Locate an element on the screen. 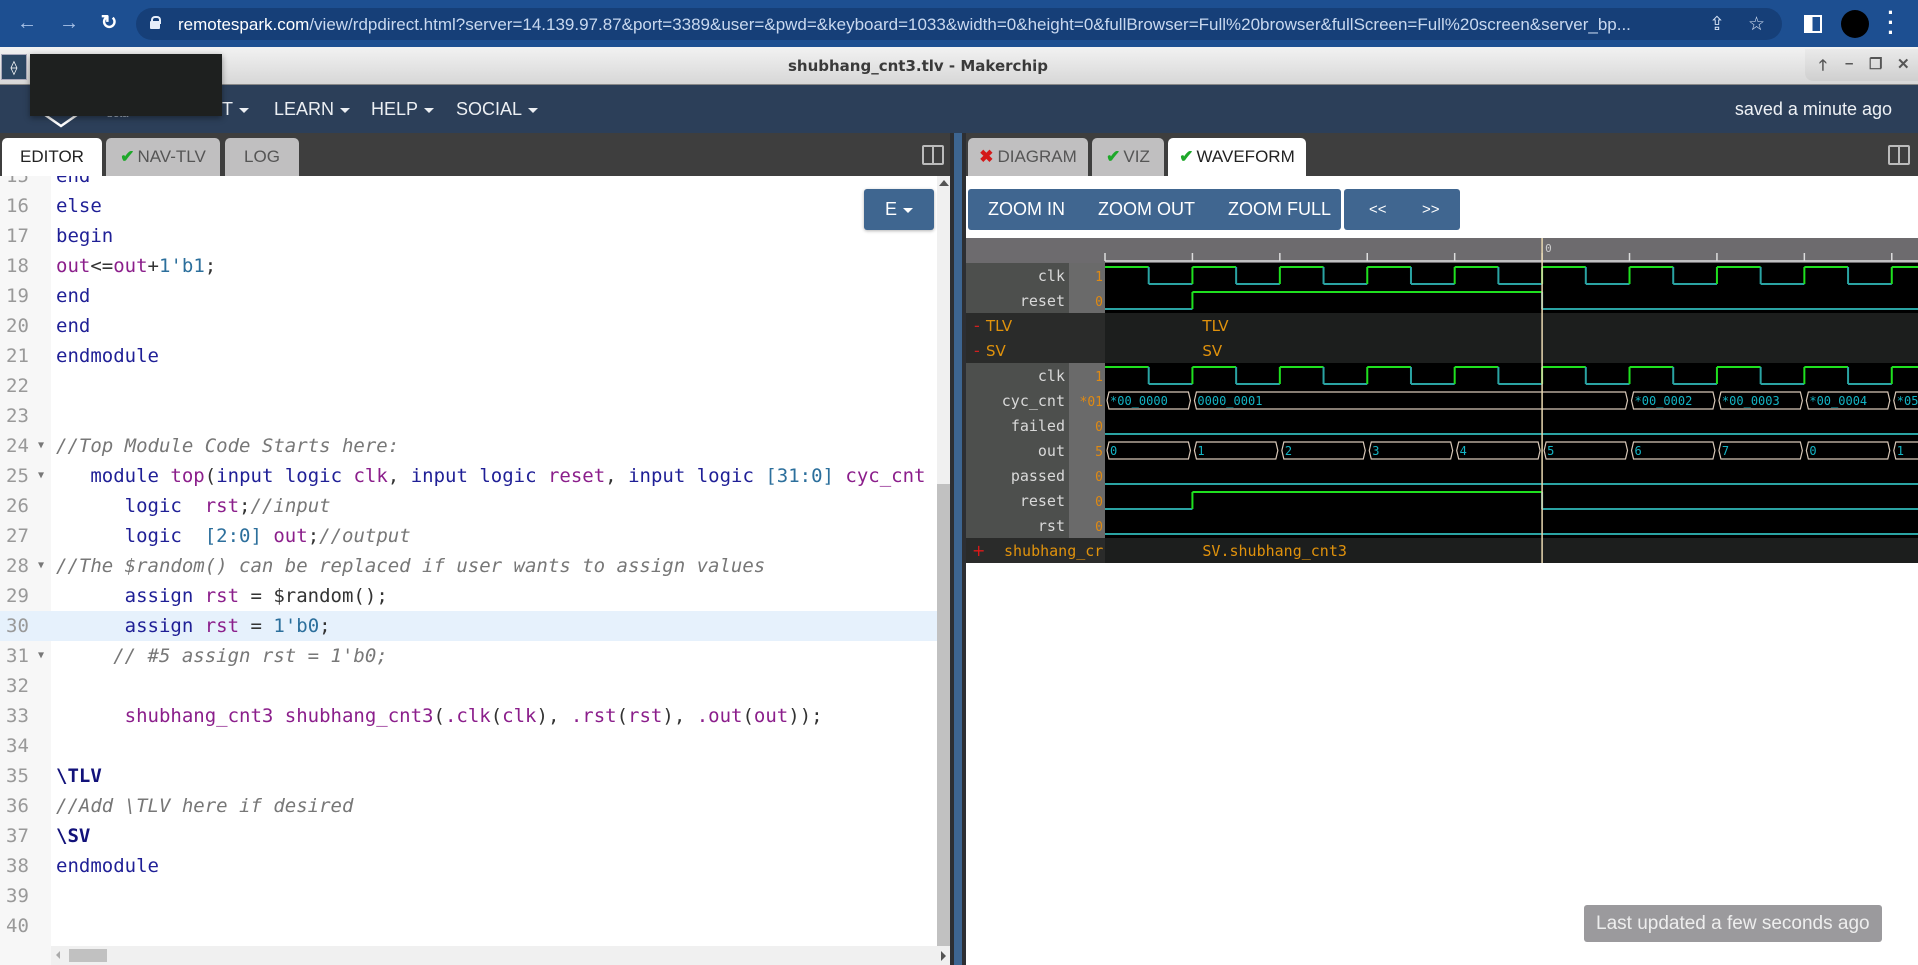 Image resolution: width=1918 pixels, height=965 pixels. code-line: 20 end is located at coordinates (468, 326).